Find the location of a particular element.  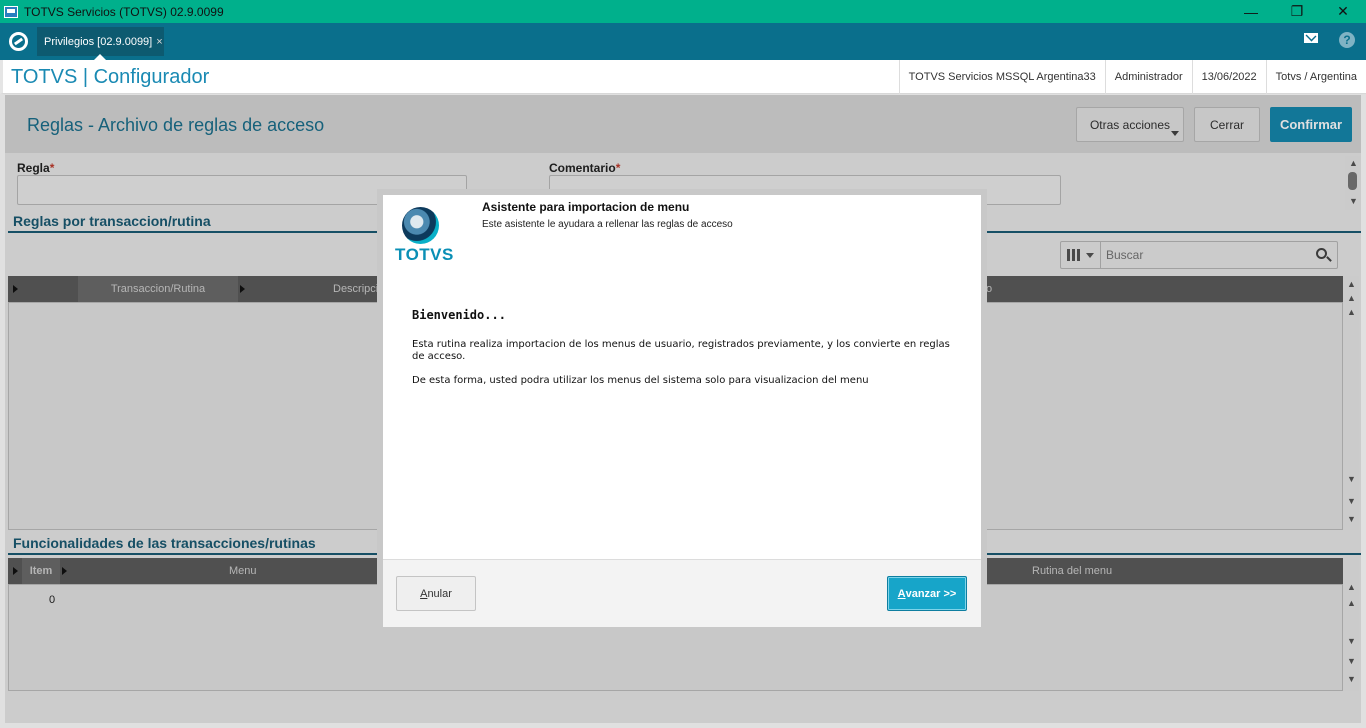

environment-label: TOTVS Servicios MSSQL Argentina33 is located at coordinates (1001, 77).